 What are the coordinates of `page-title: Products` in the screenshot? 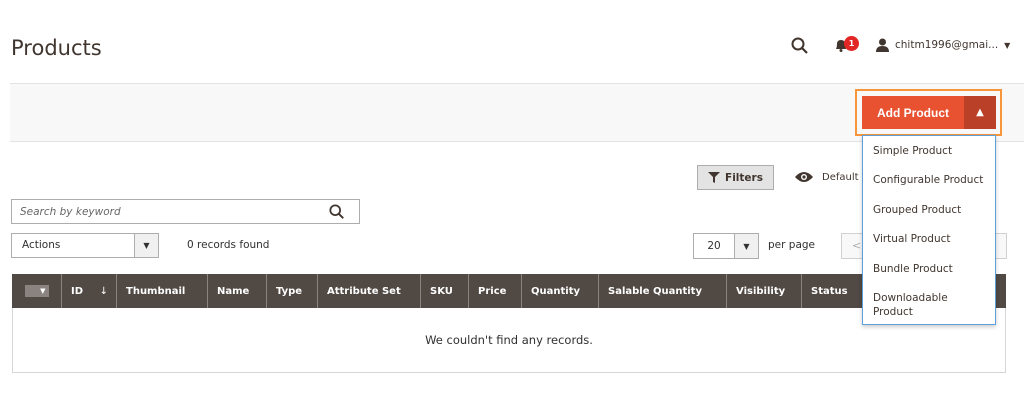 It's located at (56, 48).